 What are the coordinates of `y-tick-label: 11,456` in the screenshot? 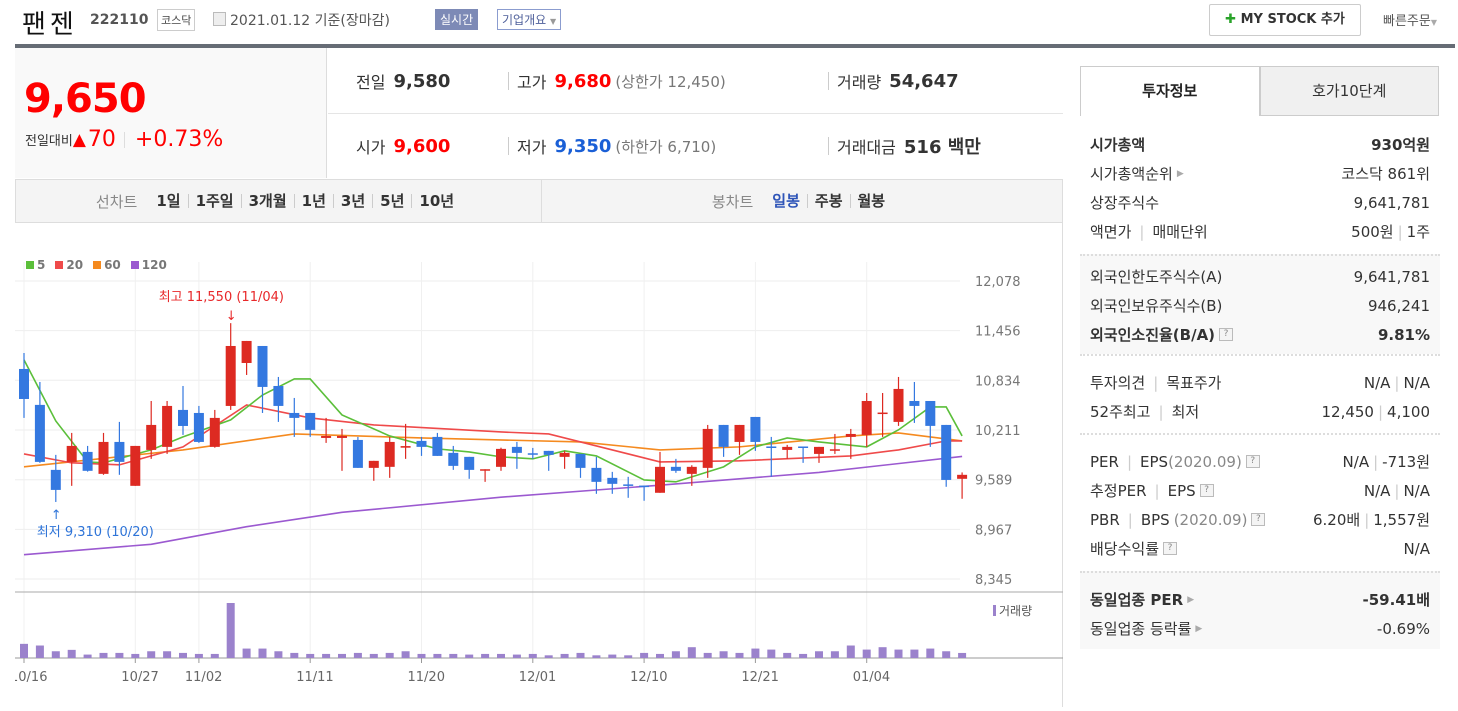 It's located at (998, 332).